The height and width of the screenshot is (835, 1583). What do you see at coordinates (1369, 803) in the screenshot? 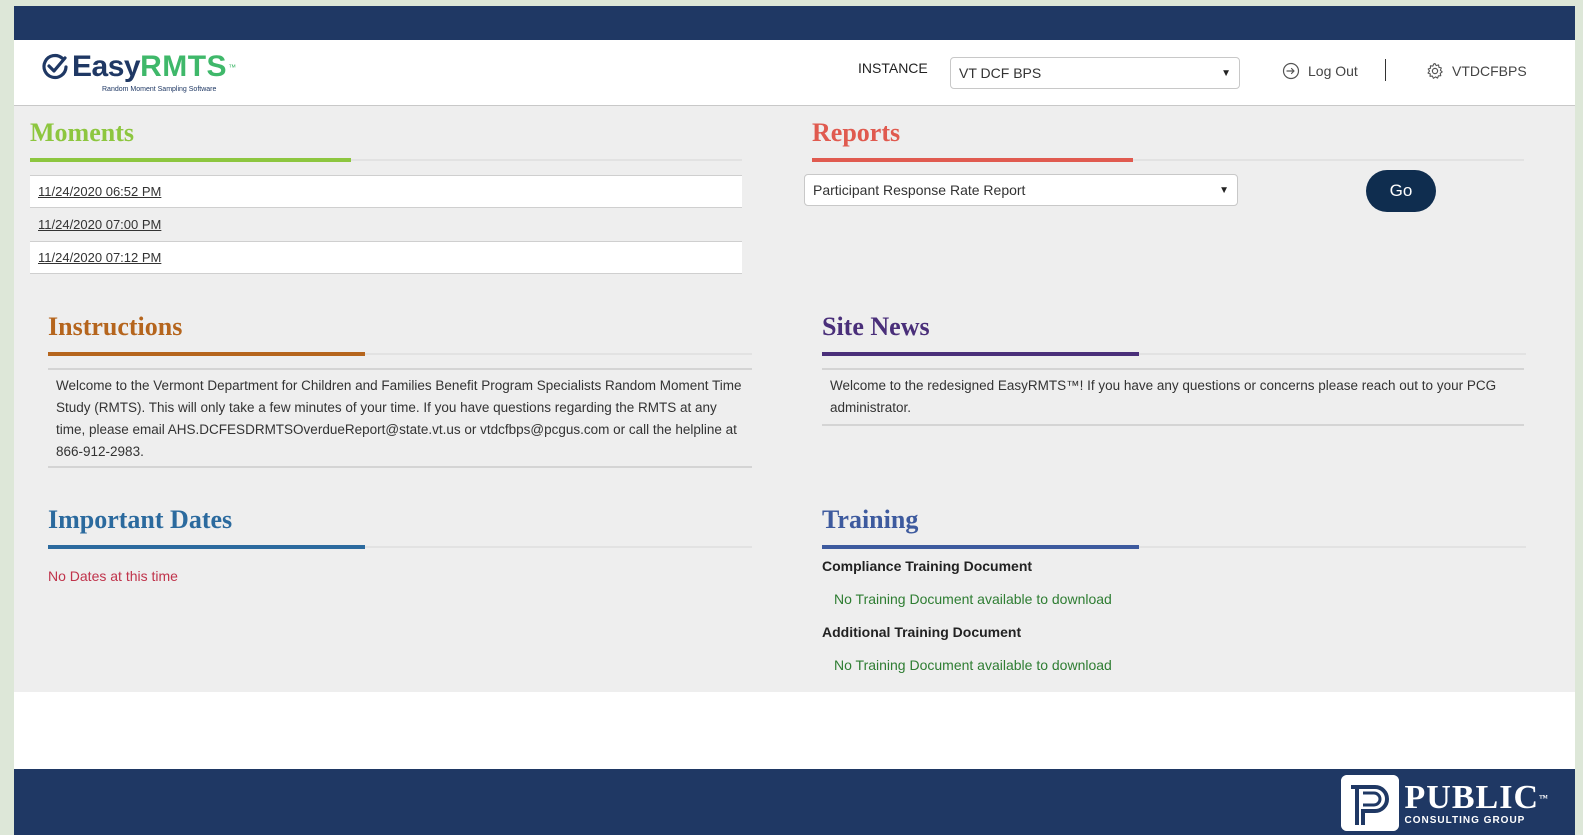
I see `pcg-logo-icon` at bounding box center [1369, 803].